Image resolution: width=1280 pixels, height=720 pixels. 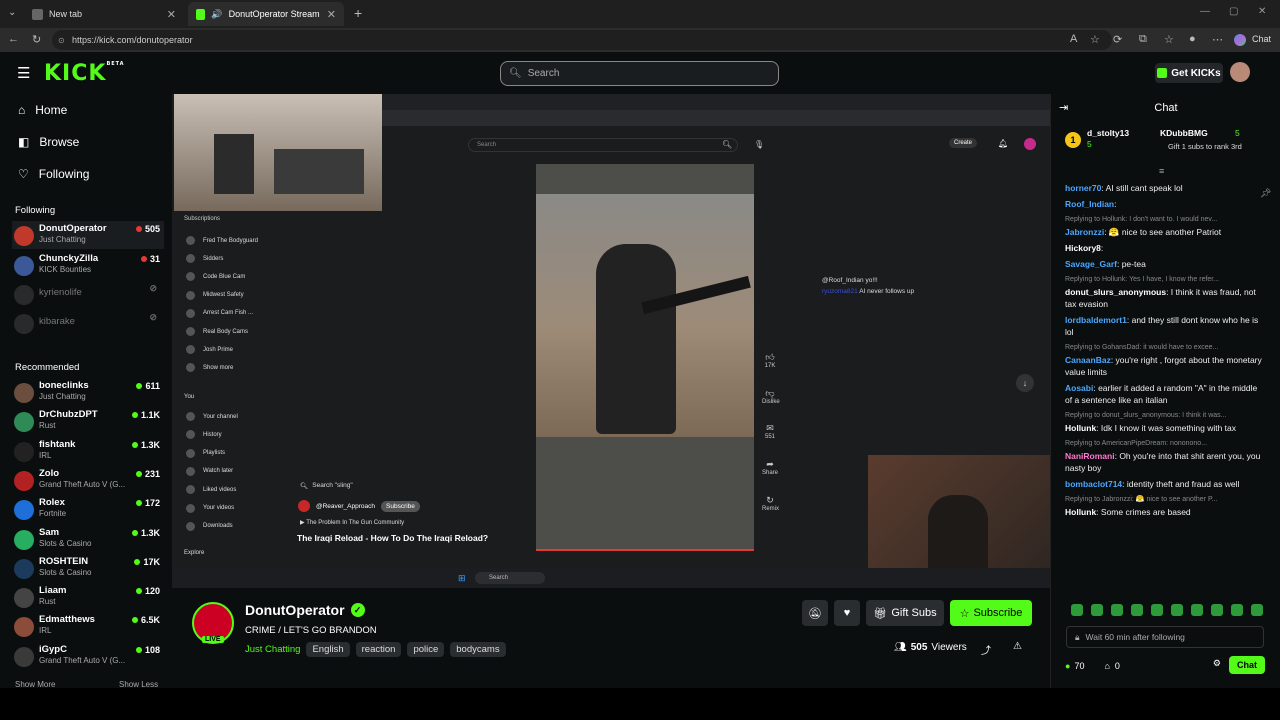 I want to click on browser-tab-newtab: New tab ✕, so click(x=104, y=14).